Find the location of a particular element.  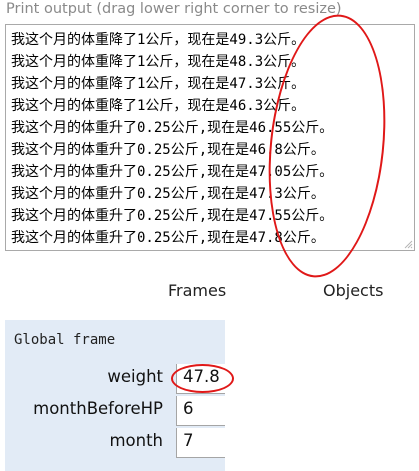

variable-value: 6 is located at coordinates (200, 411).